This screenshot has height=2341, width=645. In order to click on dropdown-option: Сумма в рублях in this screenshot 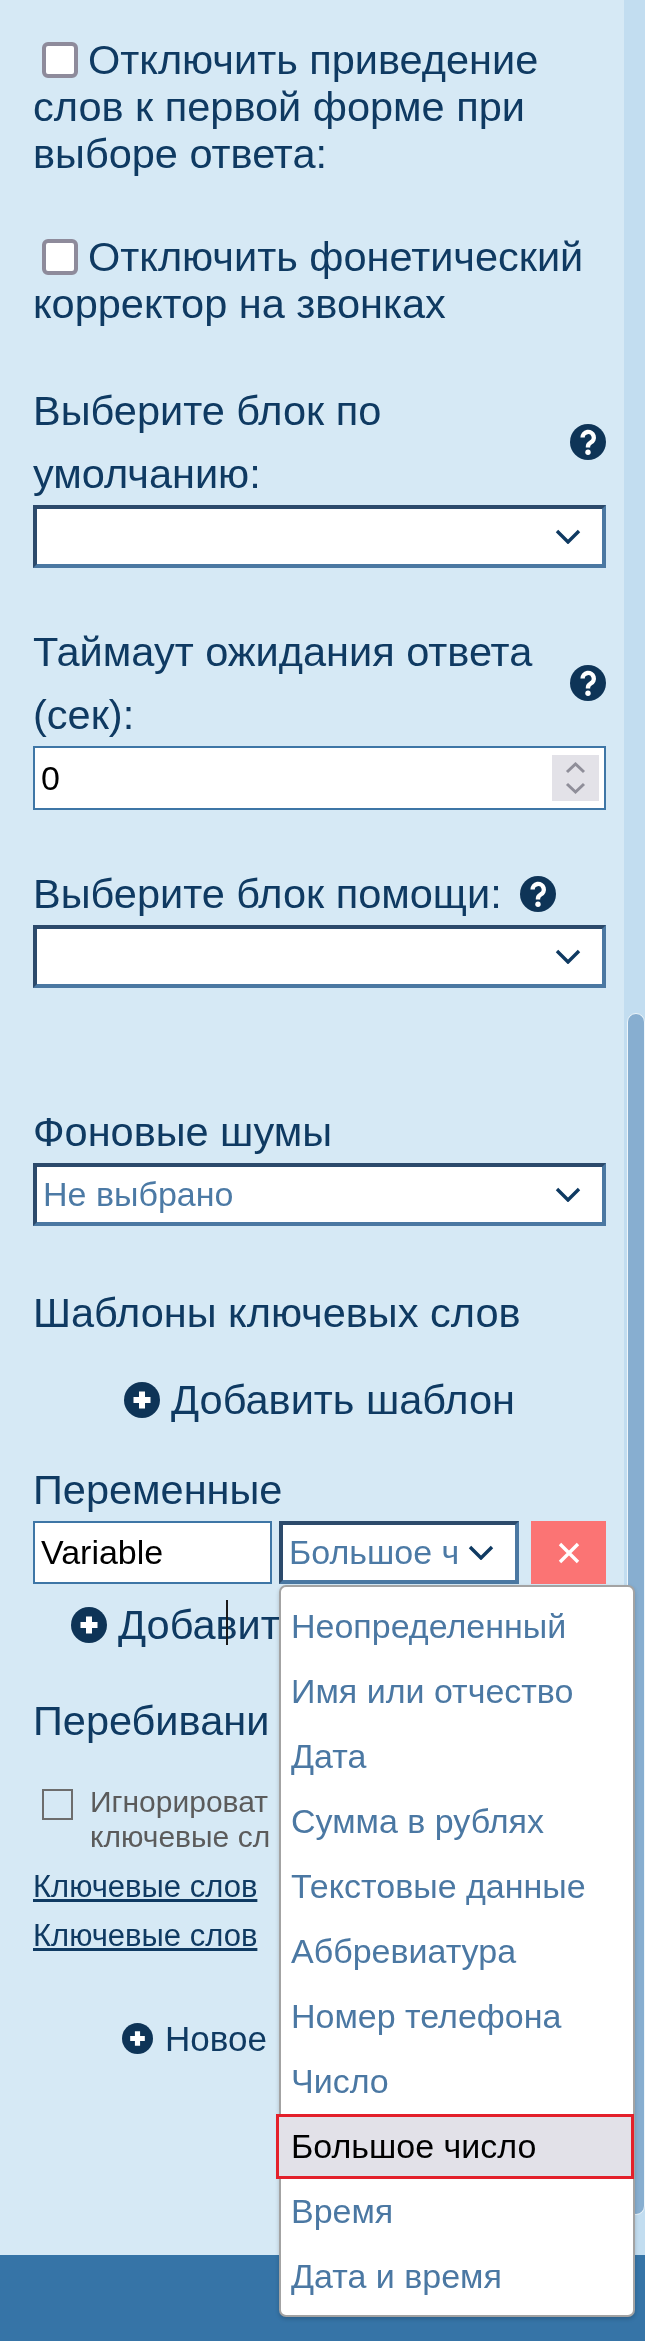, I will do `click(457, 1821)`.